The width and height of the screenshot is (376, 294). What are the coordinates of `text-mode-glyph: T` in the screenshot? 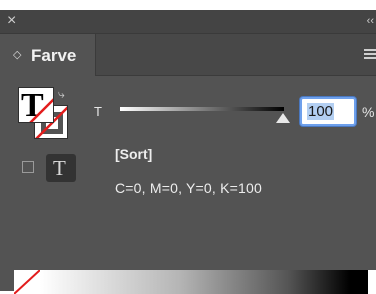 It's located at (59, 168).